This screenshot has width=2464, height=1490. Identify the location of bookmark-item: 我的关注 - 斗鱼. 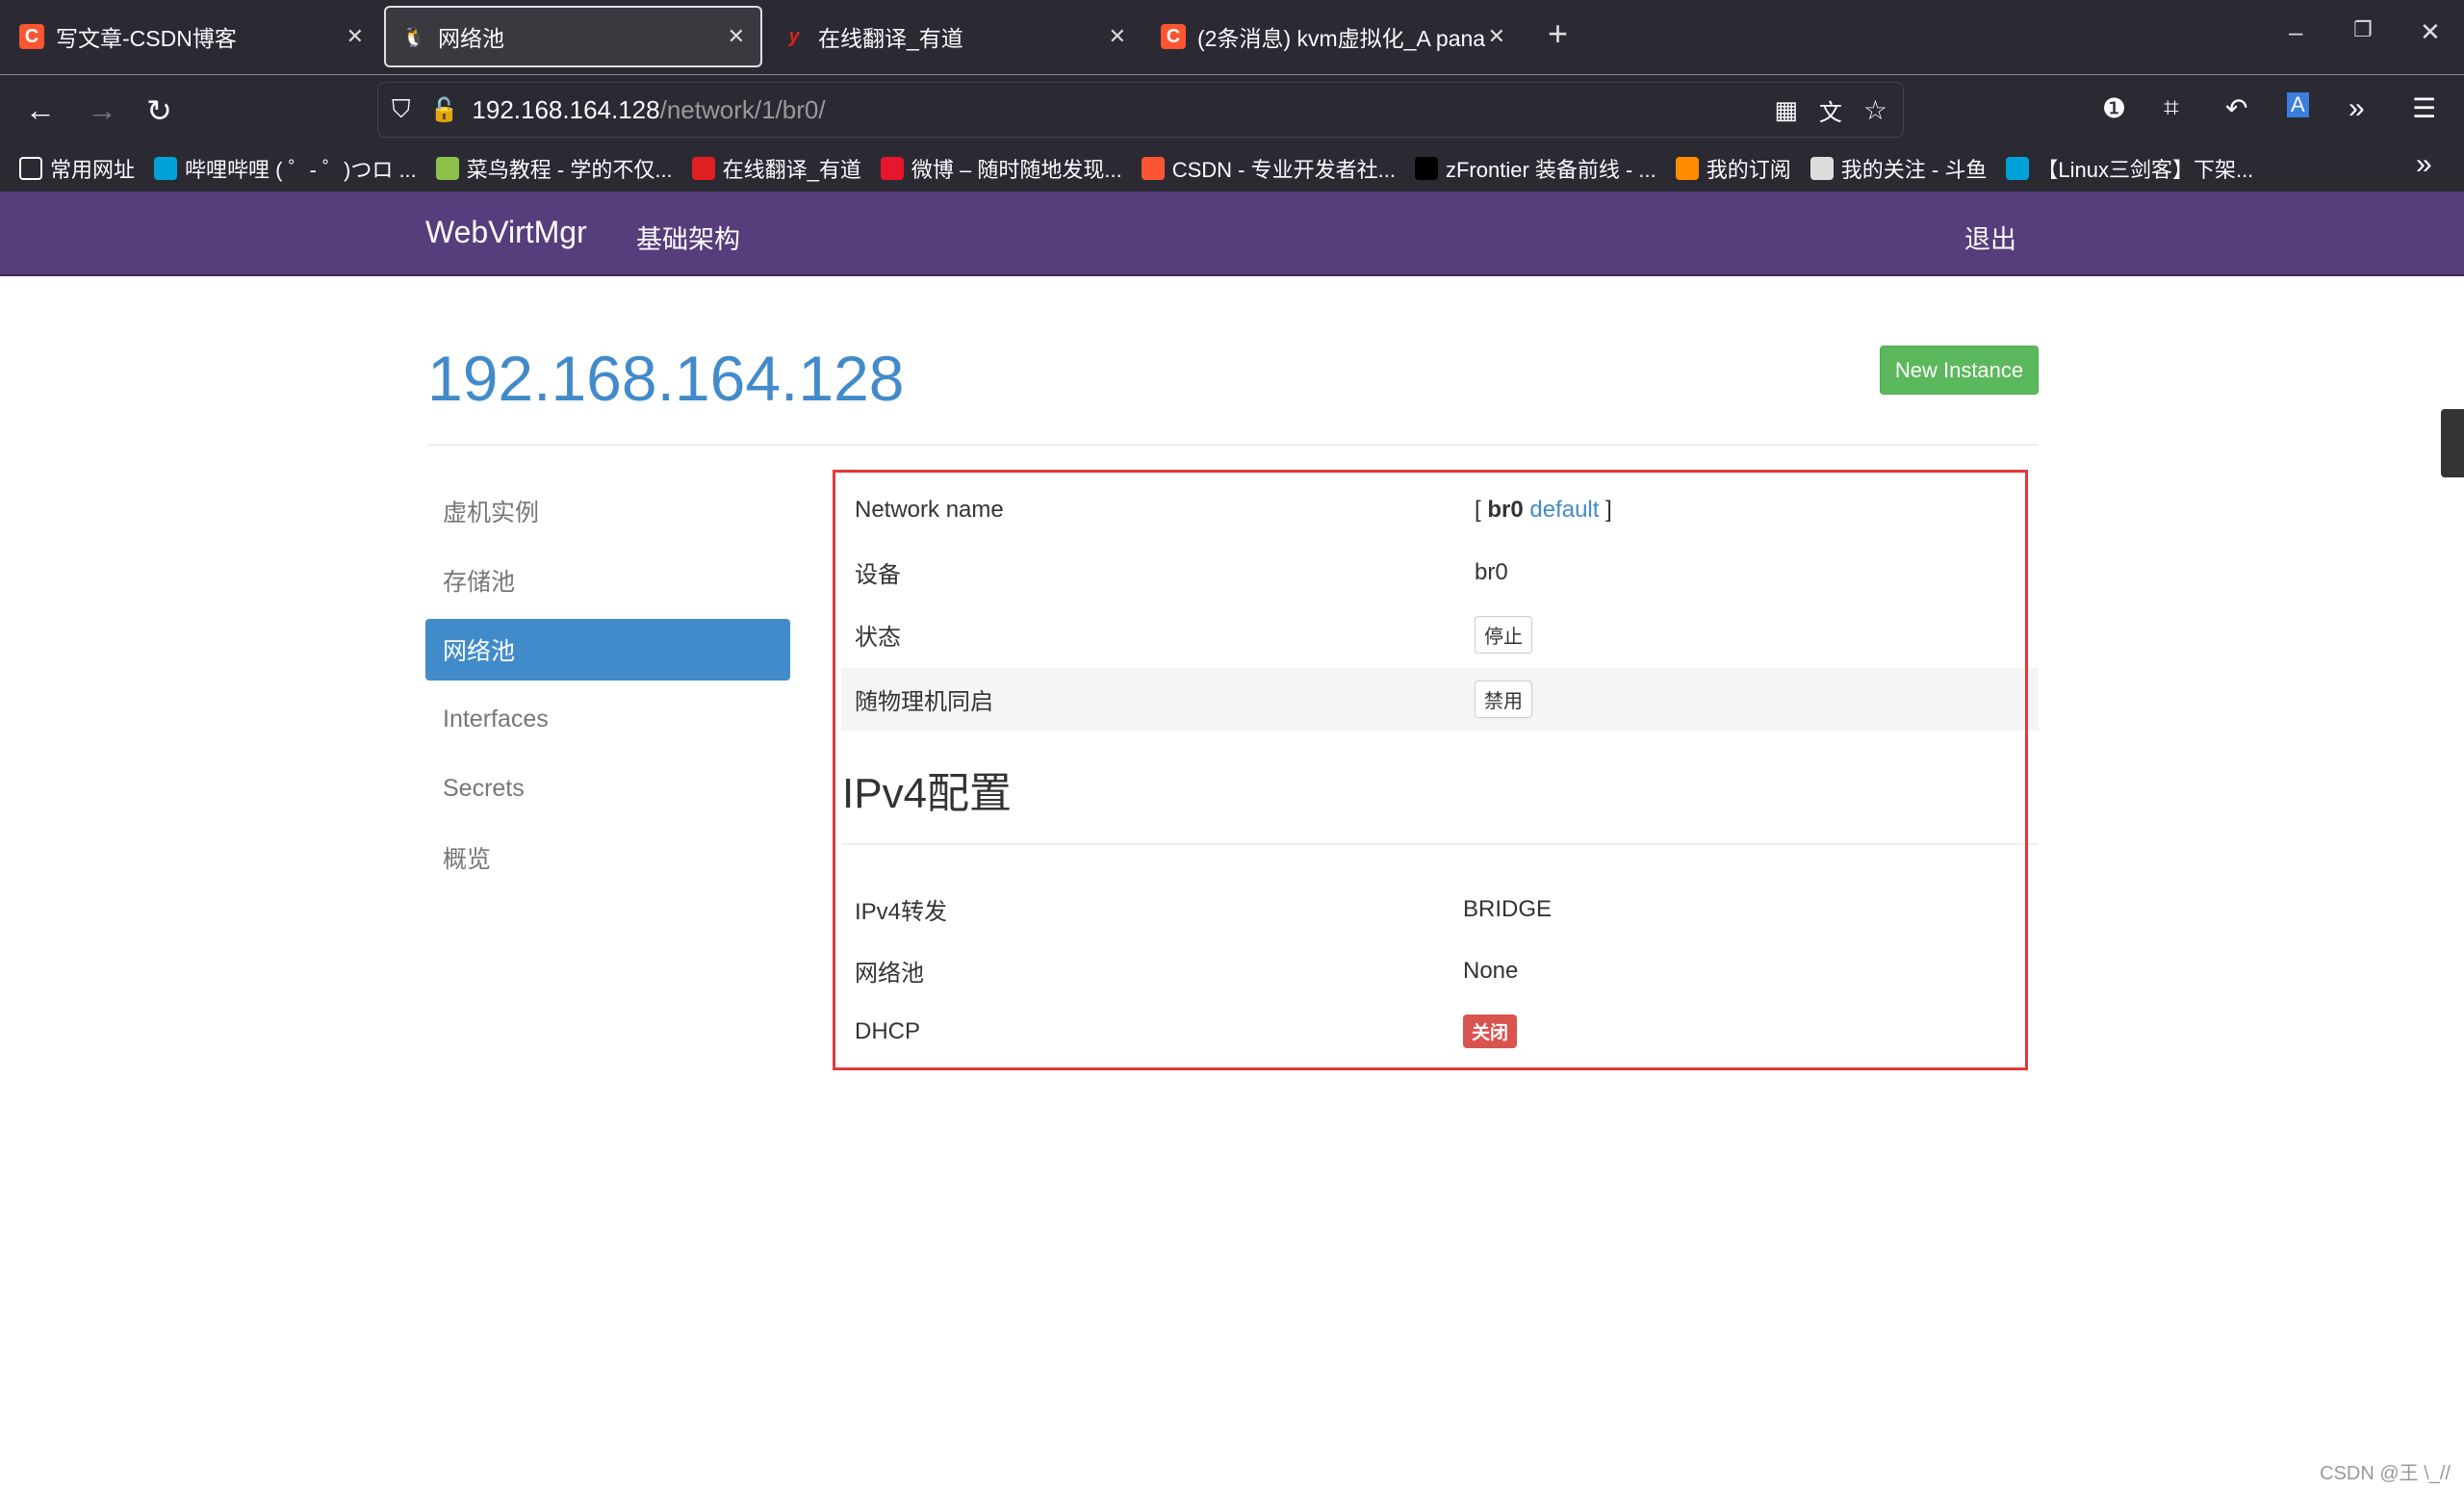
(1899, 168).